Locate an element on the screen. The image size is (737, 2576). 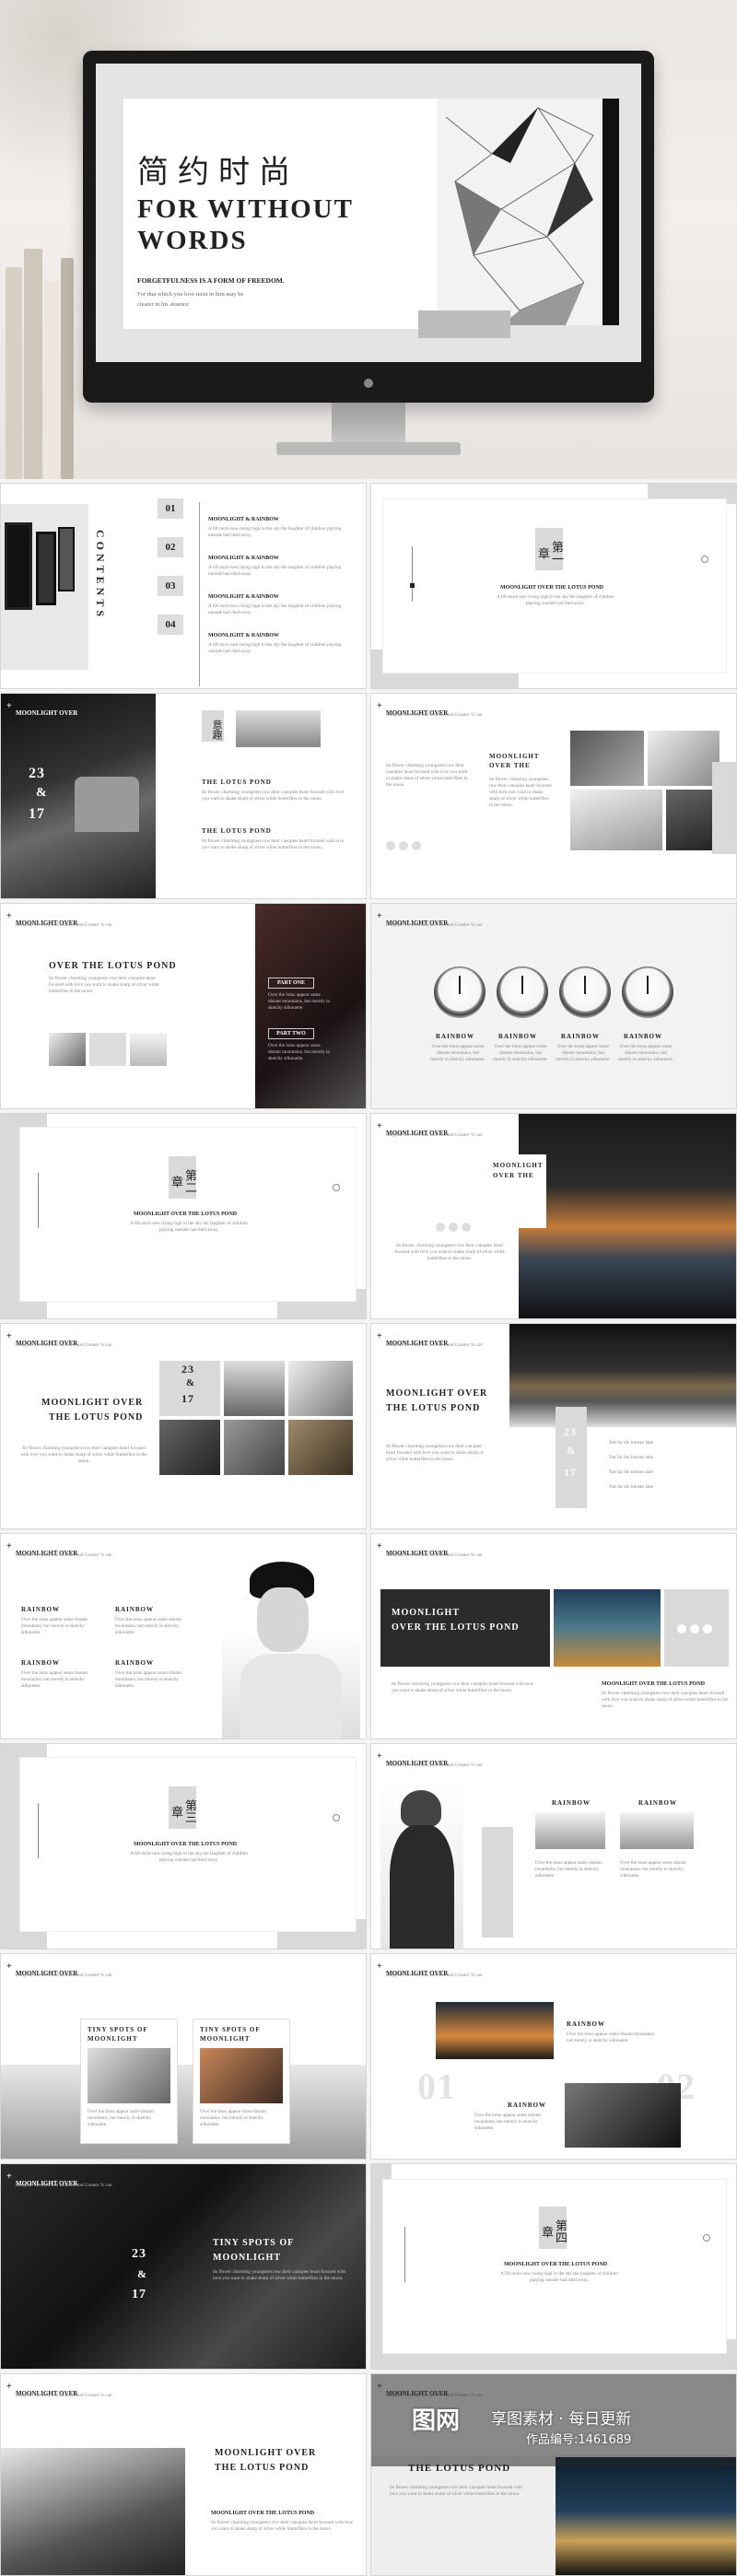
bokeh-photo is located at coordinates (241, 2075).